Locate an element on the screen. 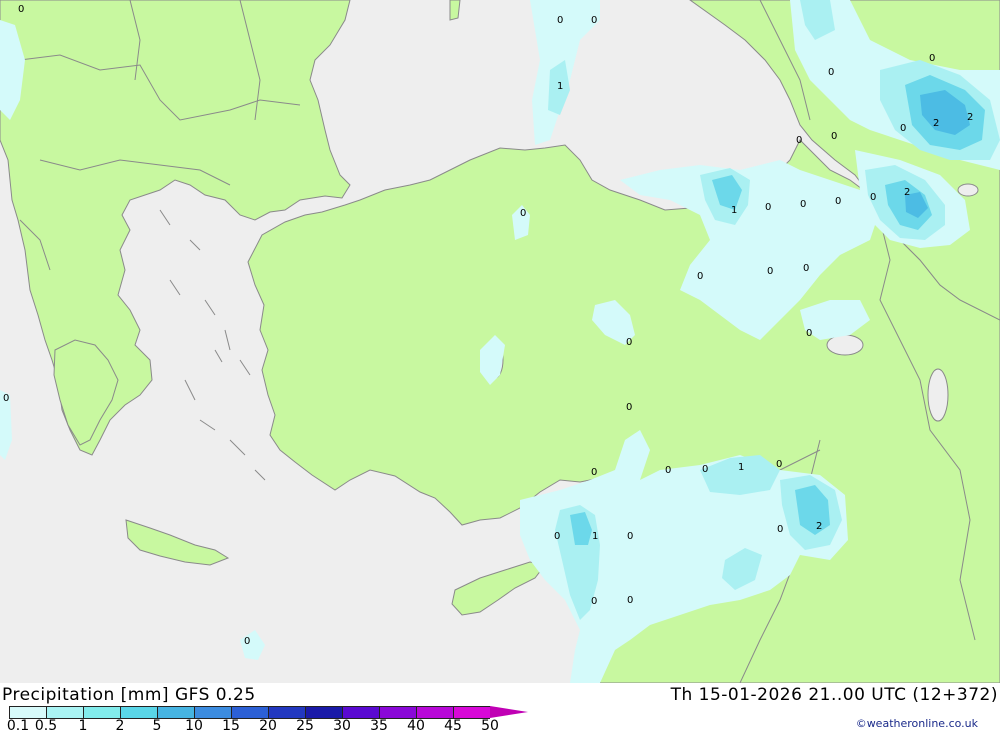 The height and width of the screenshot is (734, 1000). lake-sevan is located at coordinates (968, 190).